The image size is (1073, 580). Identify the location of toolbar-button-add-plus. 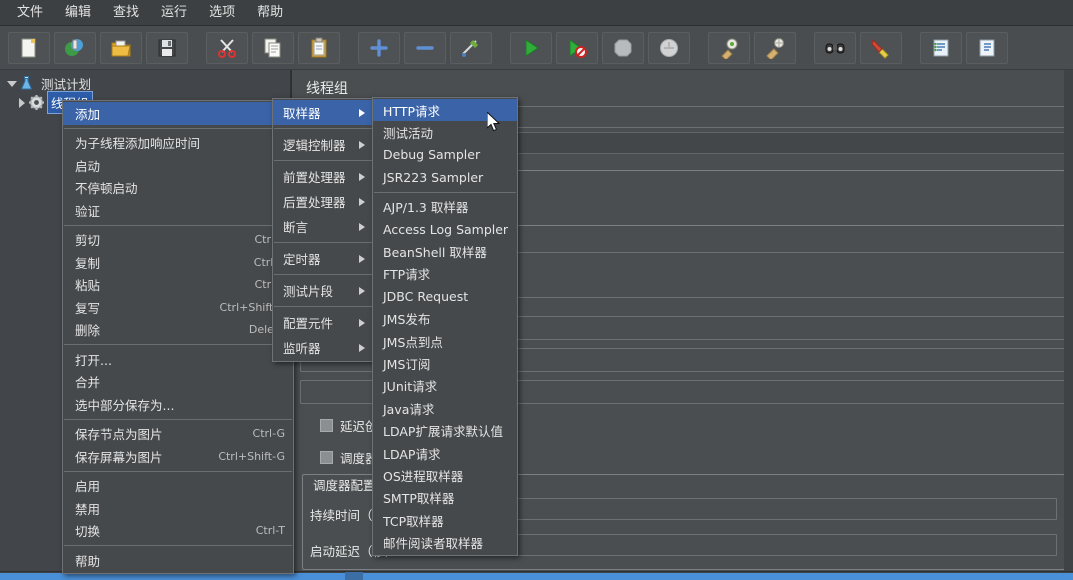
(379, 47).